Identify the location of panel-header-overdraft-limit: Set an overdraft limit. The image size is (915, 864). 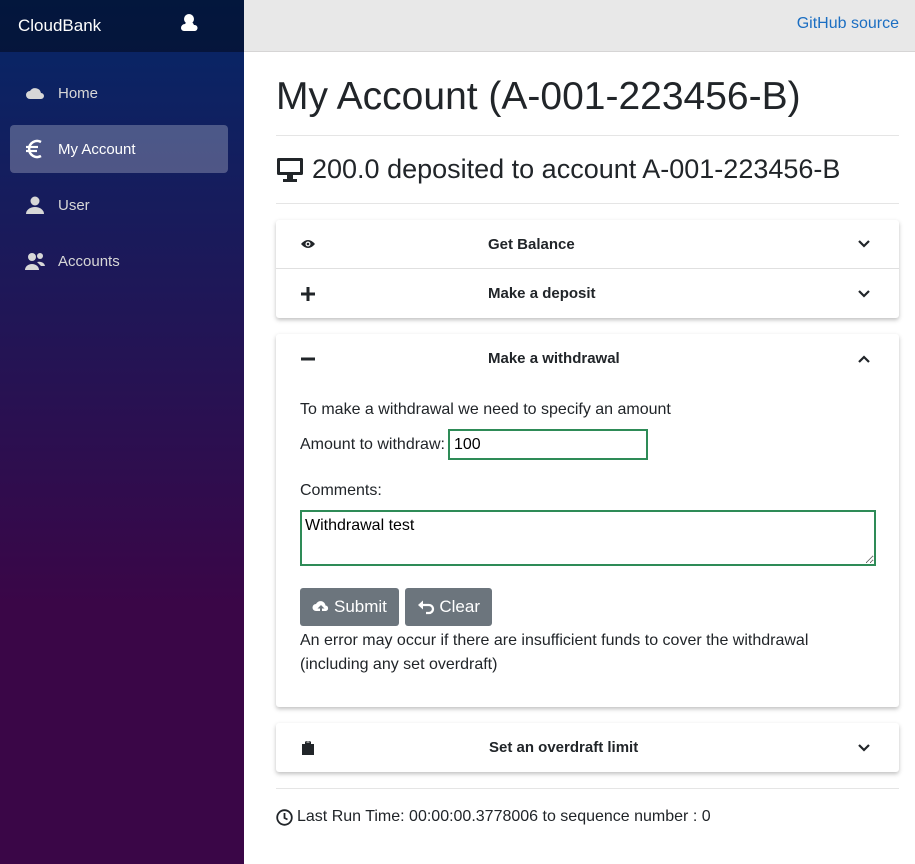
(587, 747).